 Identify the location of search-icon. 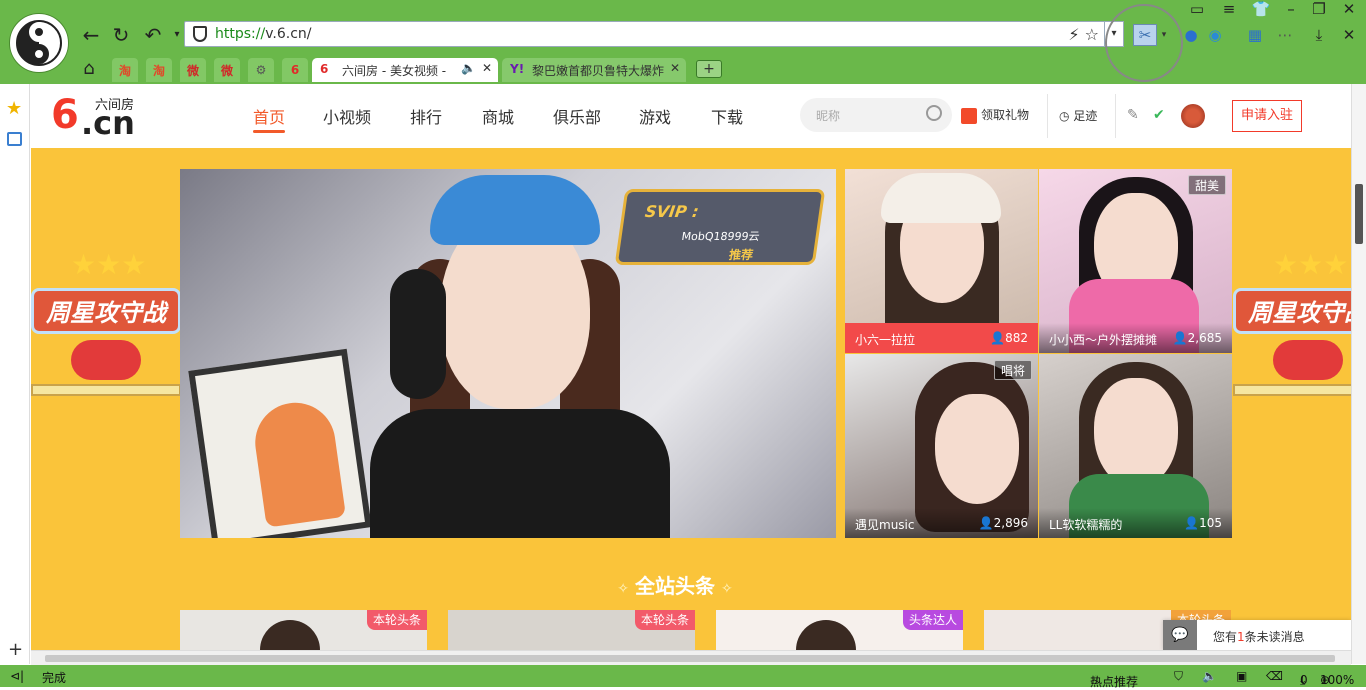
(934, 113).